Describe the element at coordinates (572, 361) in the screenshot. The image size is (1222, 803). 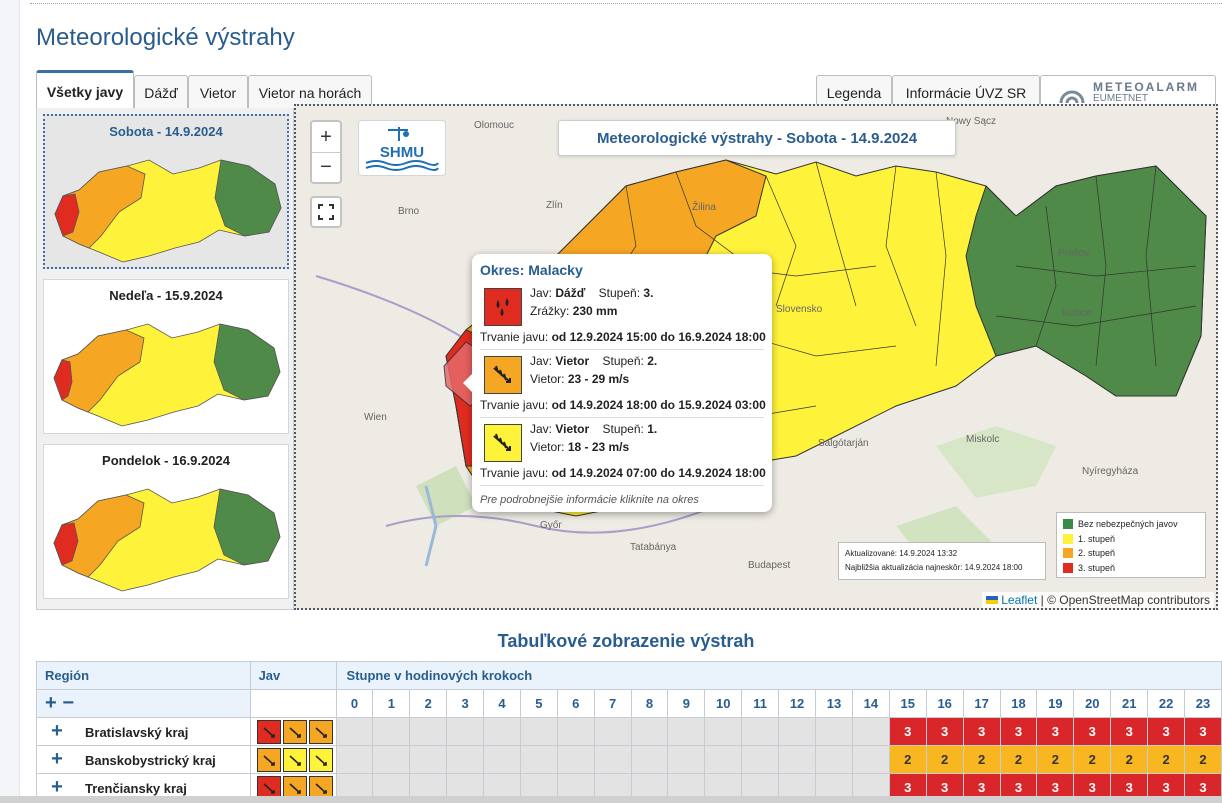
I see `jav-value: Vietor` at that location.